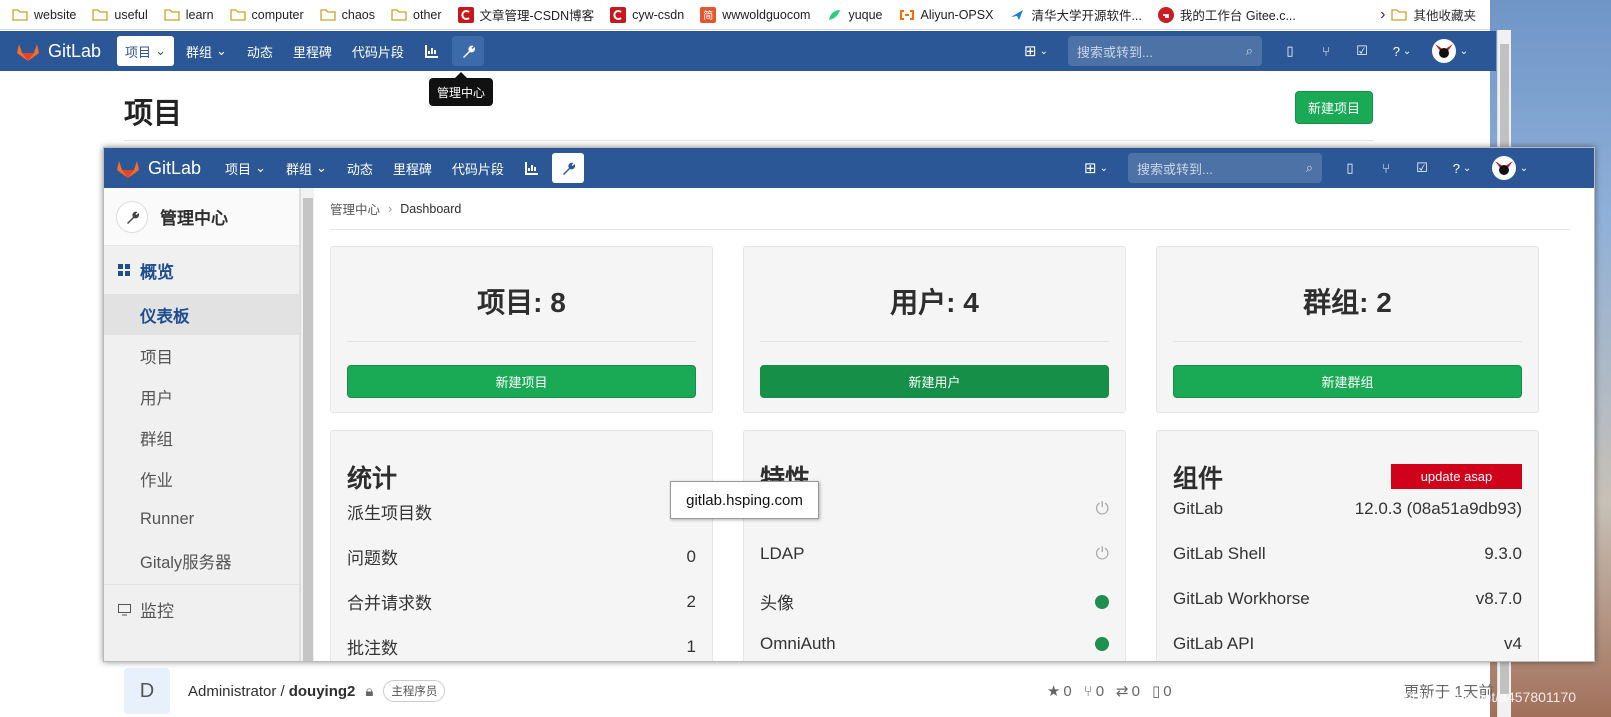 The width and height of the screenshot is (1611, 717). I want to click on bookmark-website: website, so click(44, 15).